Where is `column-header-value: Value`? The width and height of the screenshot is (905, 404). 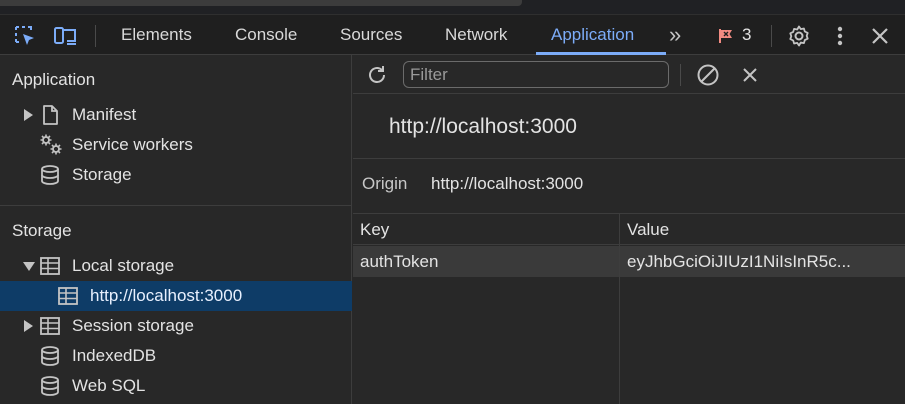
column-header-value: Value is located at coordinates (762, 229).